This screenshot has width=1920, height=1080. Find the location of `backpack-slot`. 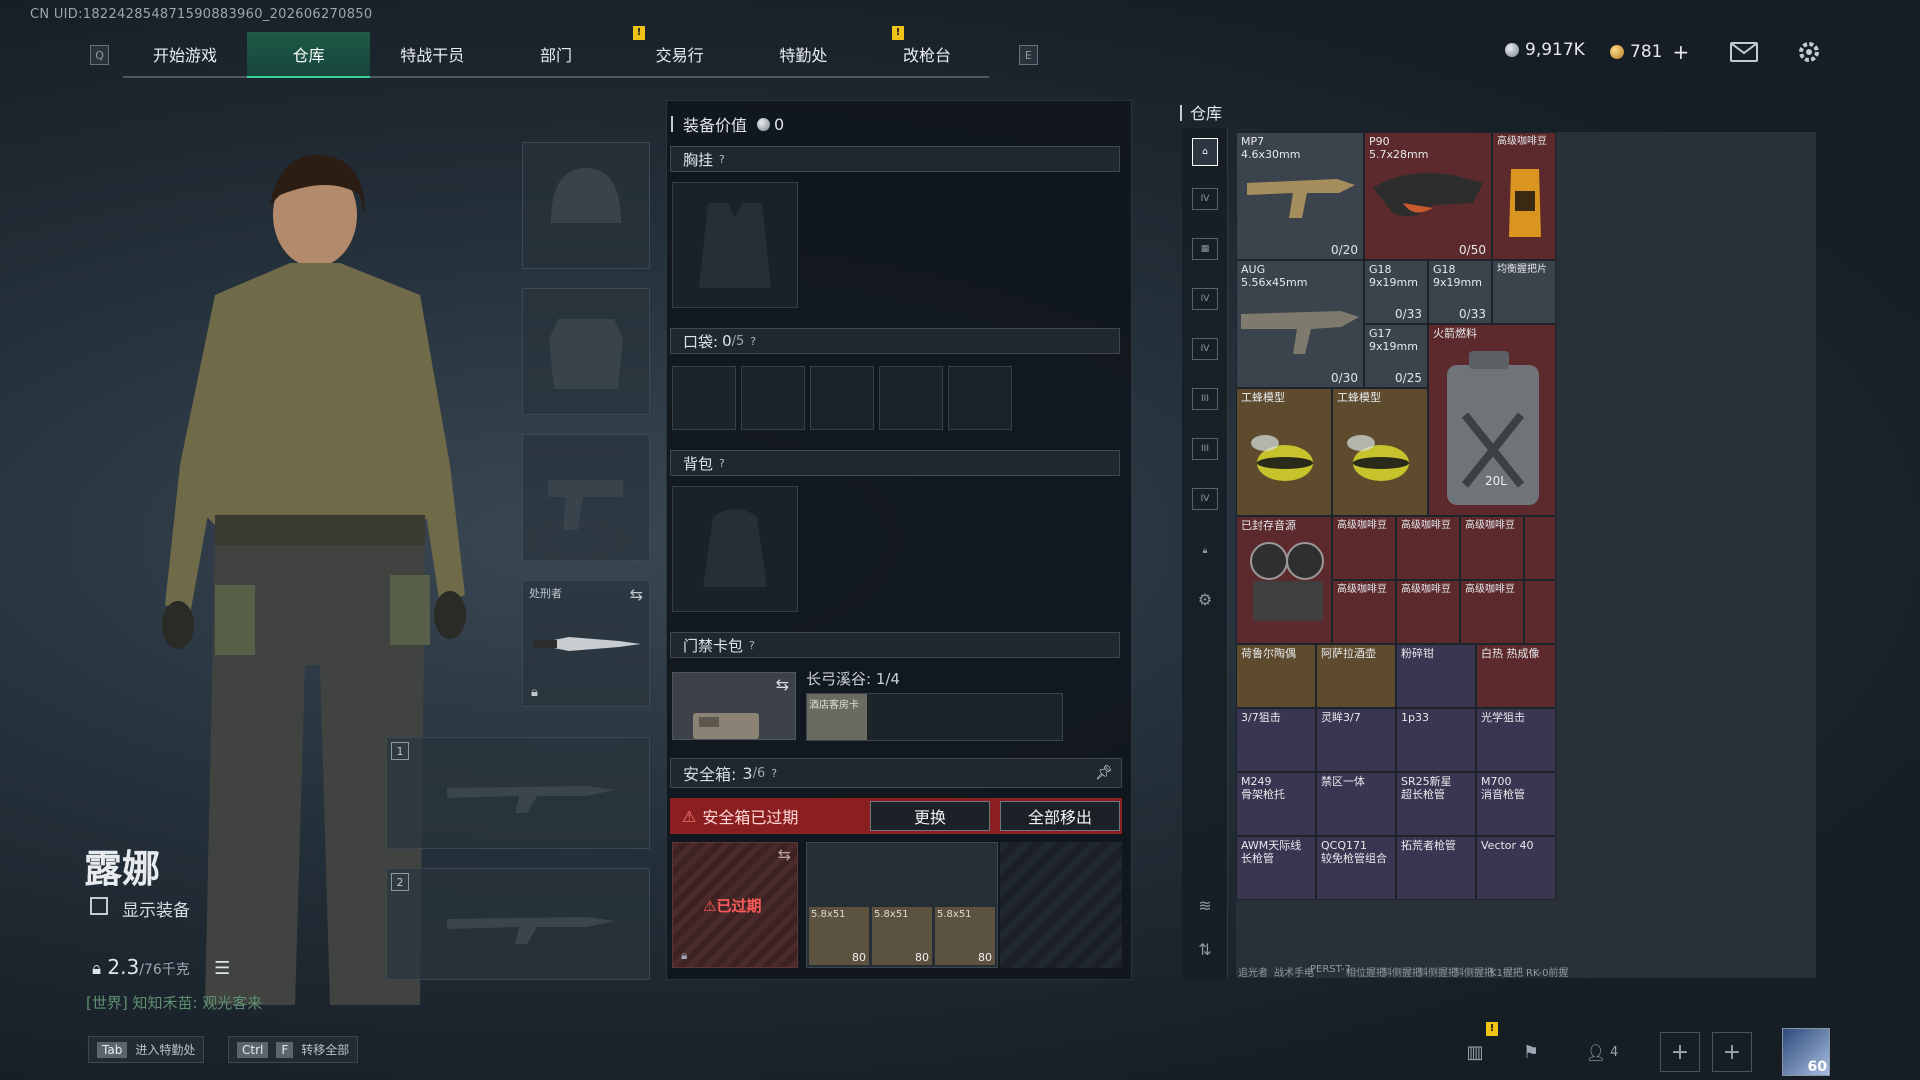

backpack-slot is located at coordinates (735, 549).